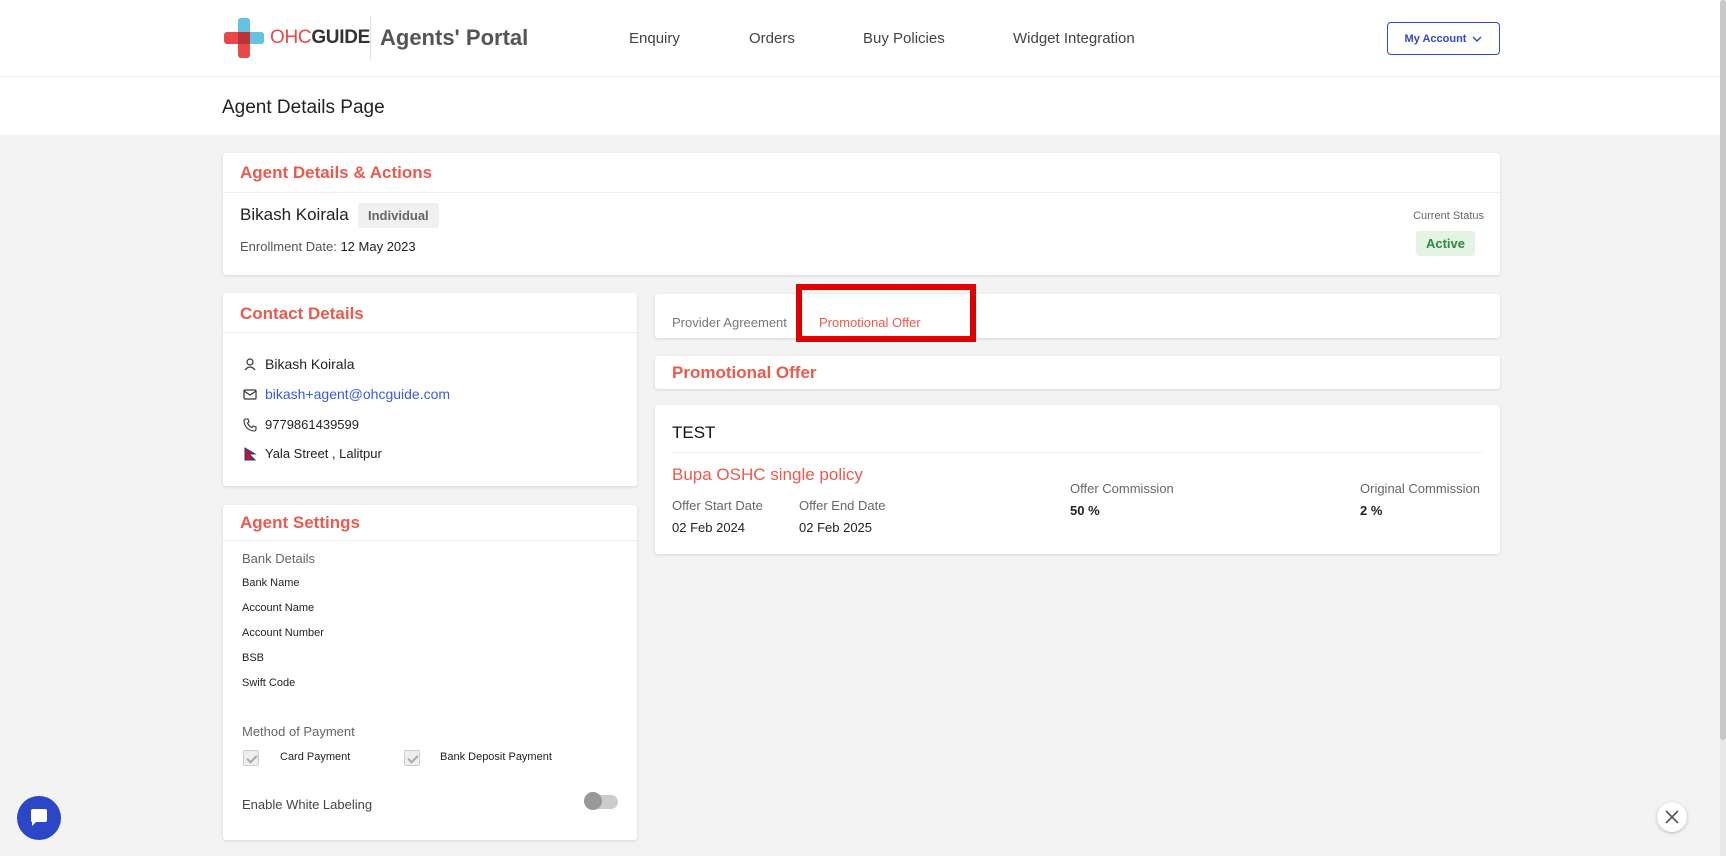 This screenshot has height=856, width=1726. Describe the element at coordinates (251, 758) in the screenshot. I see `card-payment-checkbox` at that location.